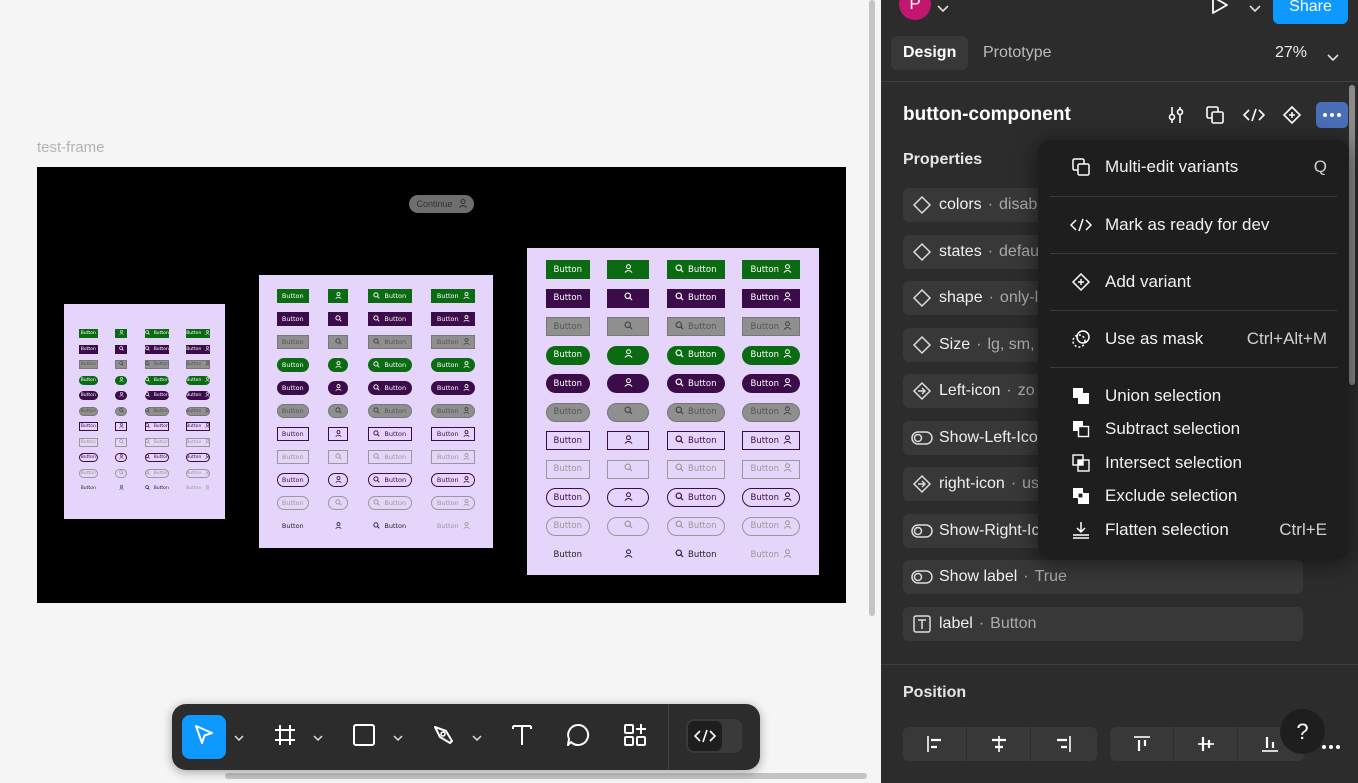 The width and height of the screenshot is (1358, 783). I want to click on zoom-chevron-down-icon, so click(1333, 58).